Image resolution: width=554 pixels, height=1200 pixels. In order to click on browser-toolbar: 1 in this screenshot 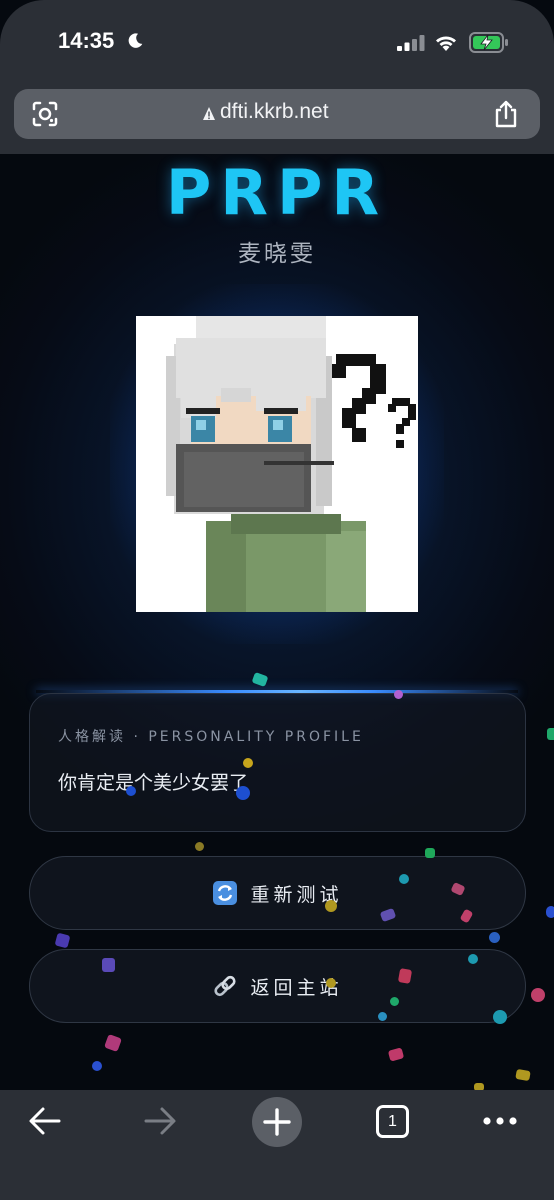, I will do `click(277, 1145)`.